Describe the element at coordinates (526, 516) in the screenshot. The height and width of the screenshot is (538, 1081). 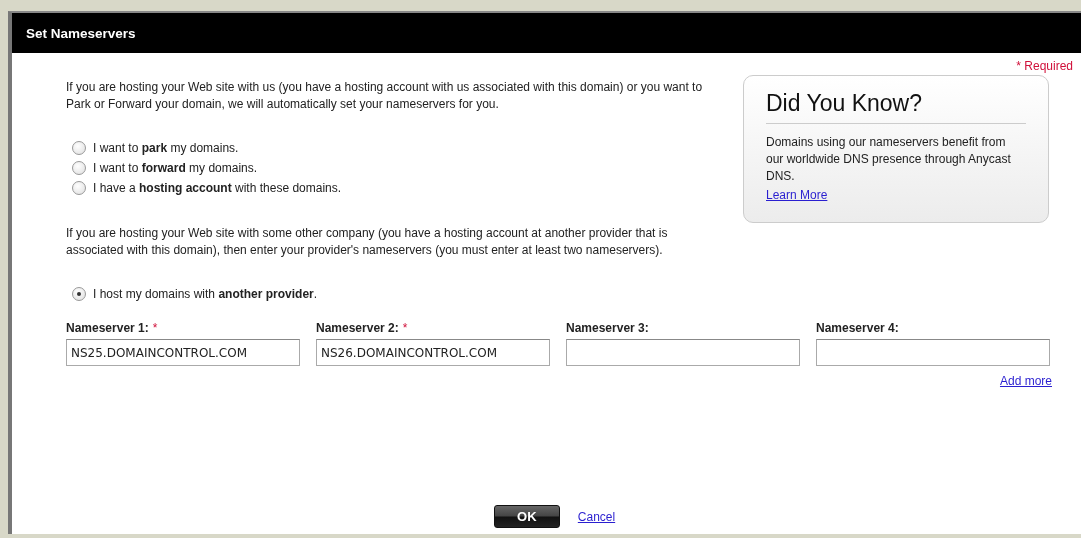
I see `ok-button: OK` at that location.